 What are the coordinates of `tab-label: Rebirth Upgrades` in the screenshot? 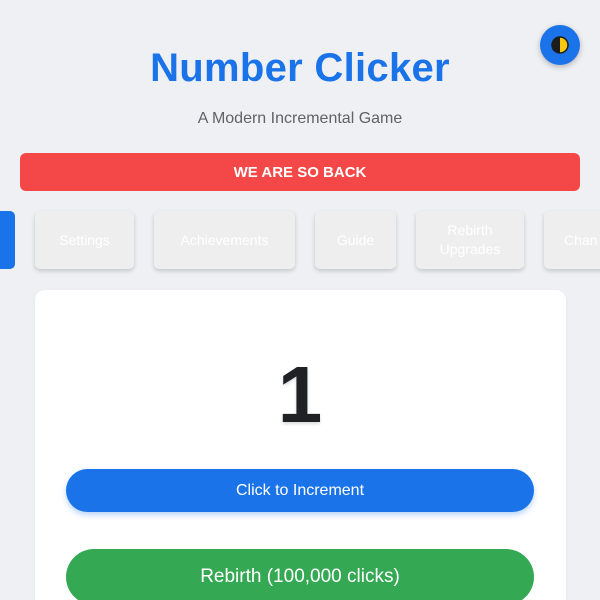 It's located at (470, 240).